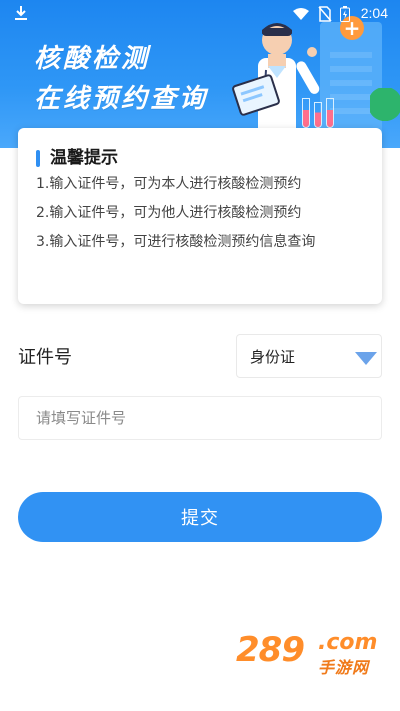 The width and height of the screenshot is (400, 711). Describe the element at coordinates (310, 653) in the screenshot. I see `site-watermark-logo: 289 .com 手游网` at that location.